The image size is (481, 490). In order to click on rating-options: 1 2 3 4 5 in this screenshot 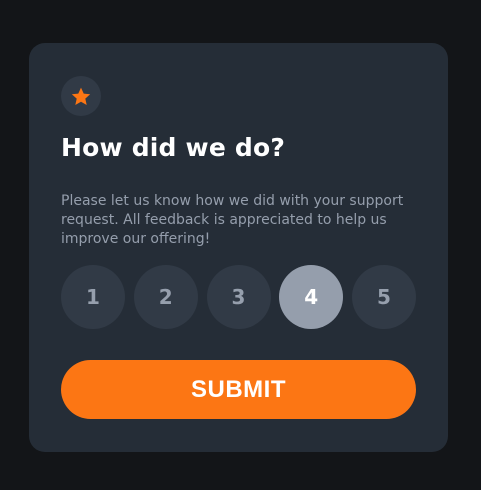, I will do `click(238, 297)`.